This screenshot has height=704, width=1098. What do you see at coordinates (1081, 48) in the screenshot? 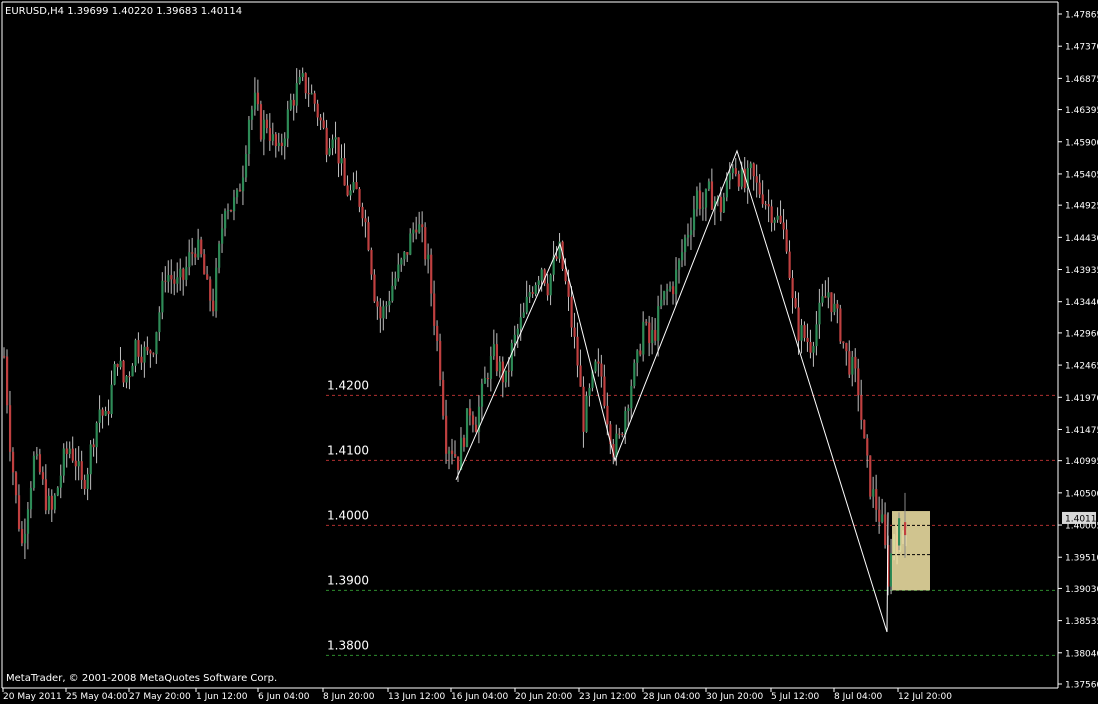
I see `y-tick-label: 1.47370` at bounding box center [1081, 48].